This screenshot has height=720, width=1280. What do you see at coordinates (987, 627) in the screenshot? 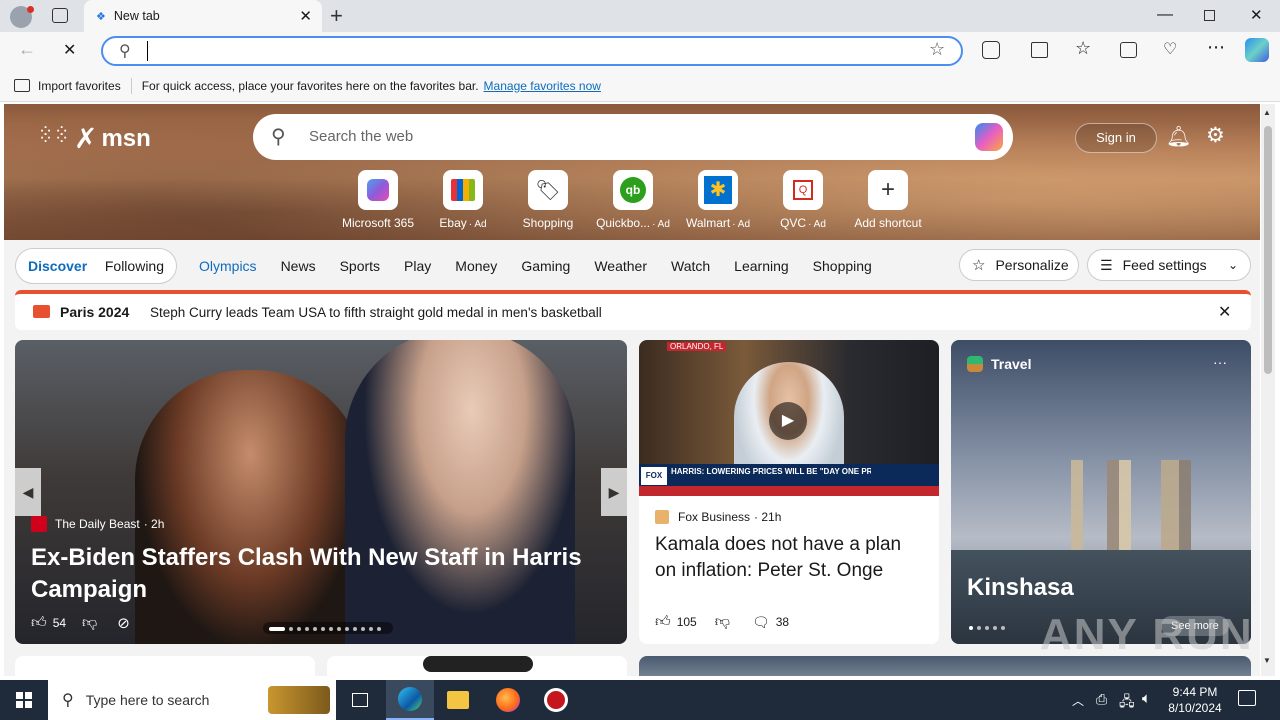
I see `travel-carousel-dots` at bounding box center [987, 627].